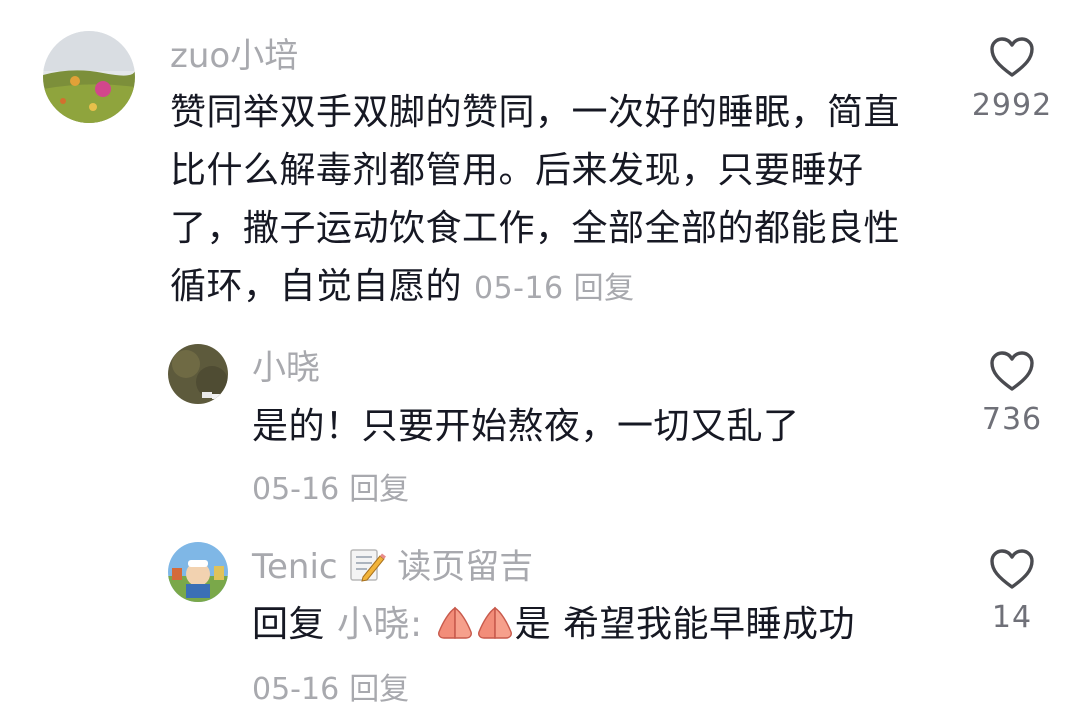 This screenshot has width=1080, height=725. Describe the element at coordinates (234, 56) in the screenshot. I see `comment-username: zuo小培` at that location.